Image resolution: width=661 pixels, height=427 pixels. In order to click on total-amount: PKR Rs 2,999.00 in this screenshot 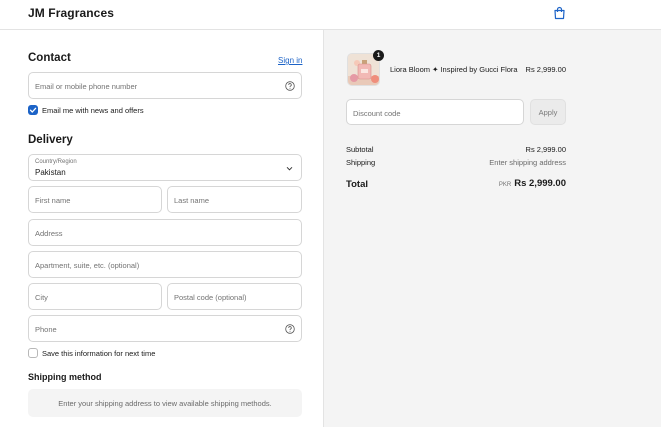, I will do `click(503, 183)`.